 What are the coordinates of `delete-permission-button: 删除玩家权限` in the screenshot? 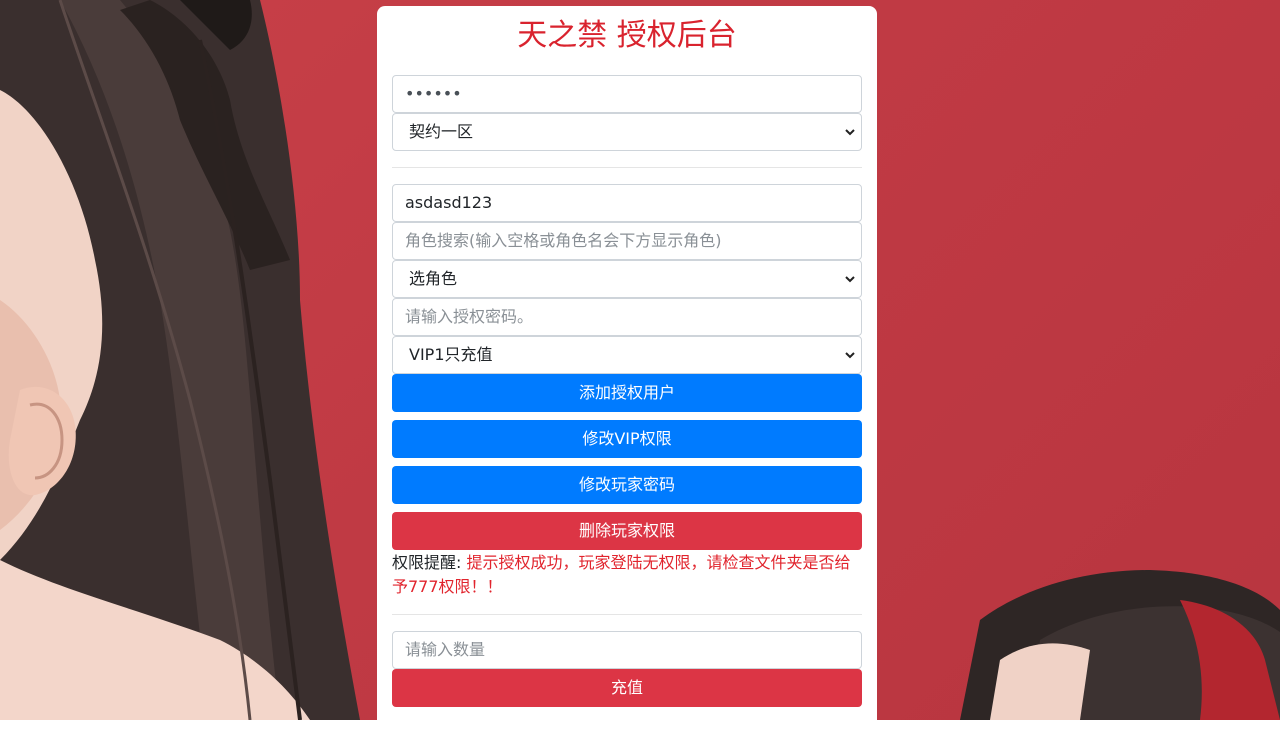 It's located at (627, 531).